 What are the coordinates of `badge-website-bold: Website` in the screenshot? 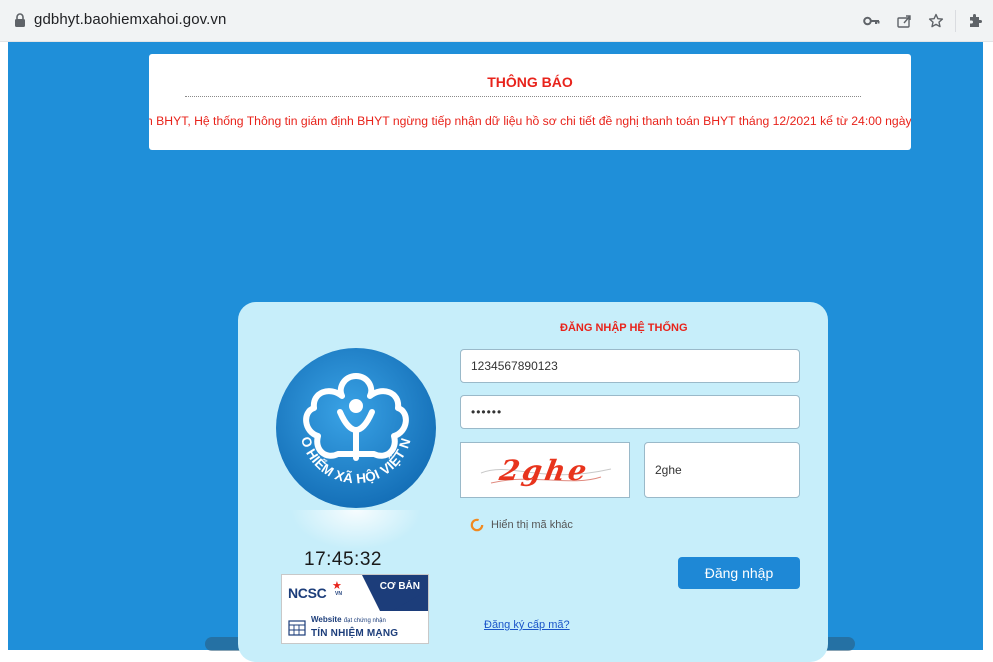 It's located at (326, 619).